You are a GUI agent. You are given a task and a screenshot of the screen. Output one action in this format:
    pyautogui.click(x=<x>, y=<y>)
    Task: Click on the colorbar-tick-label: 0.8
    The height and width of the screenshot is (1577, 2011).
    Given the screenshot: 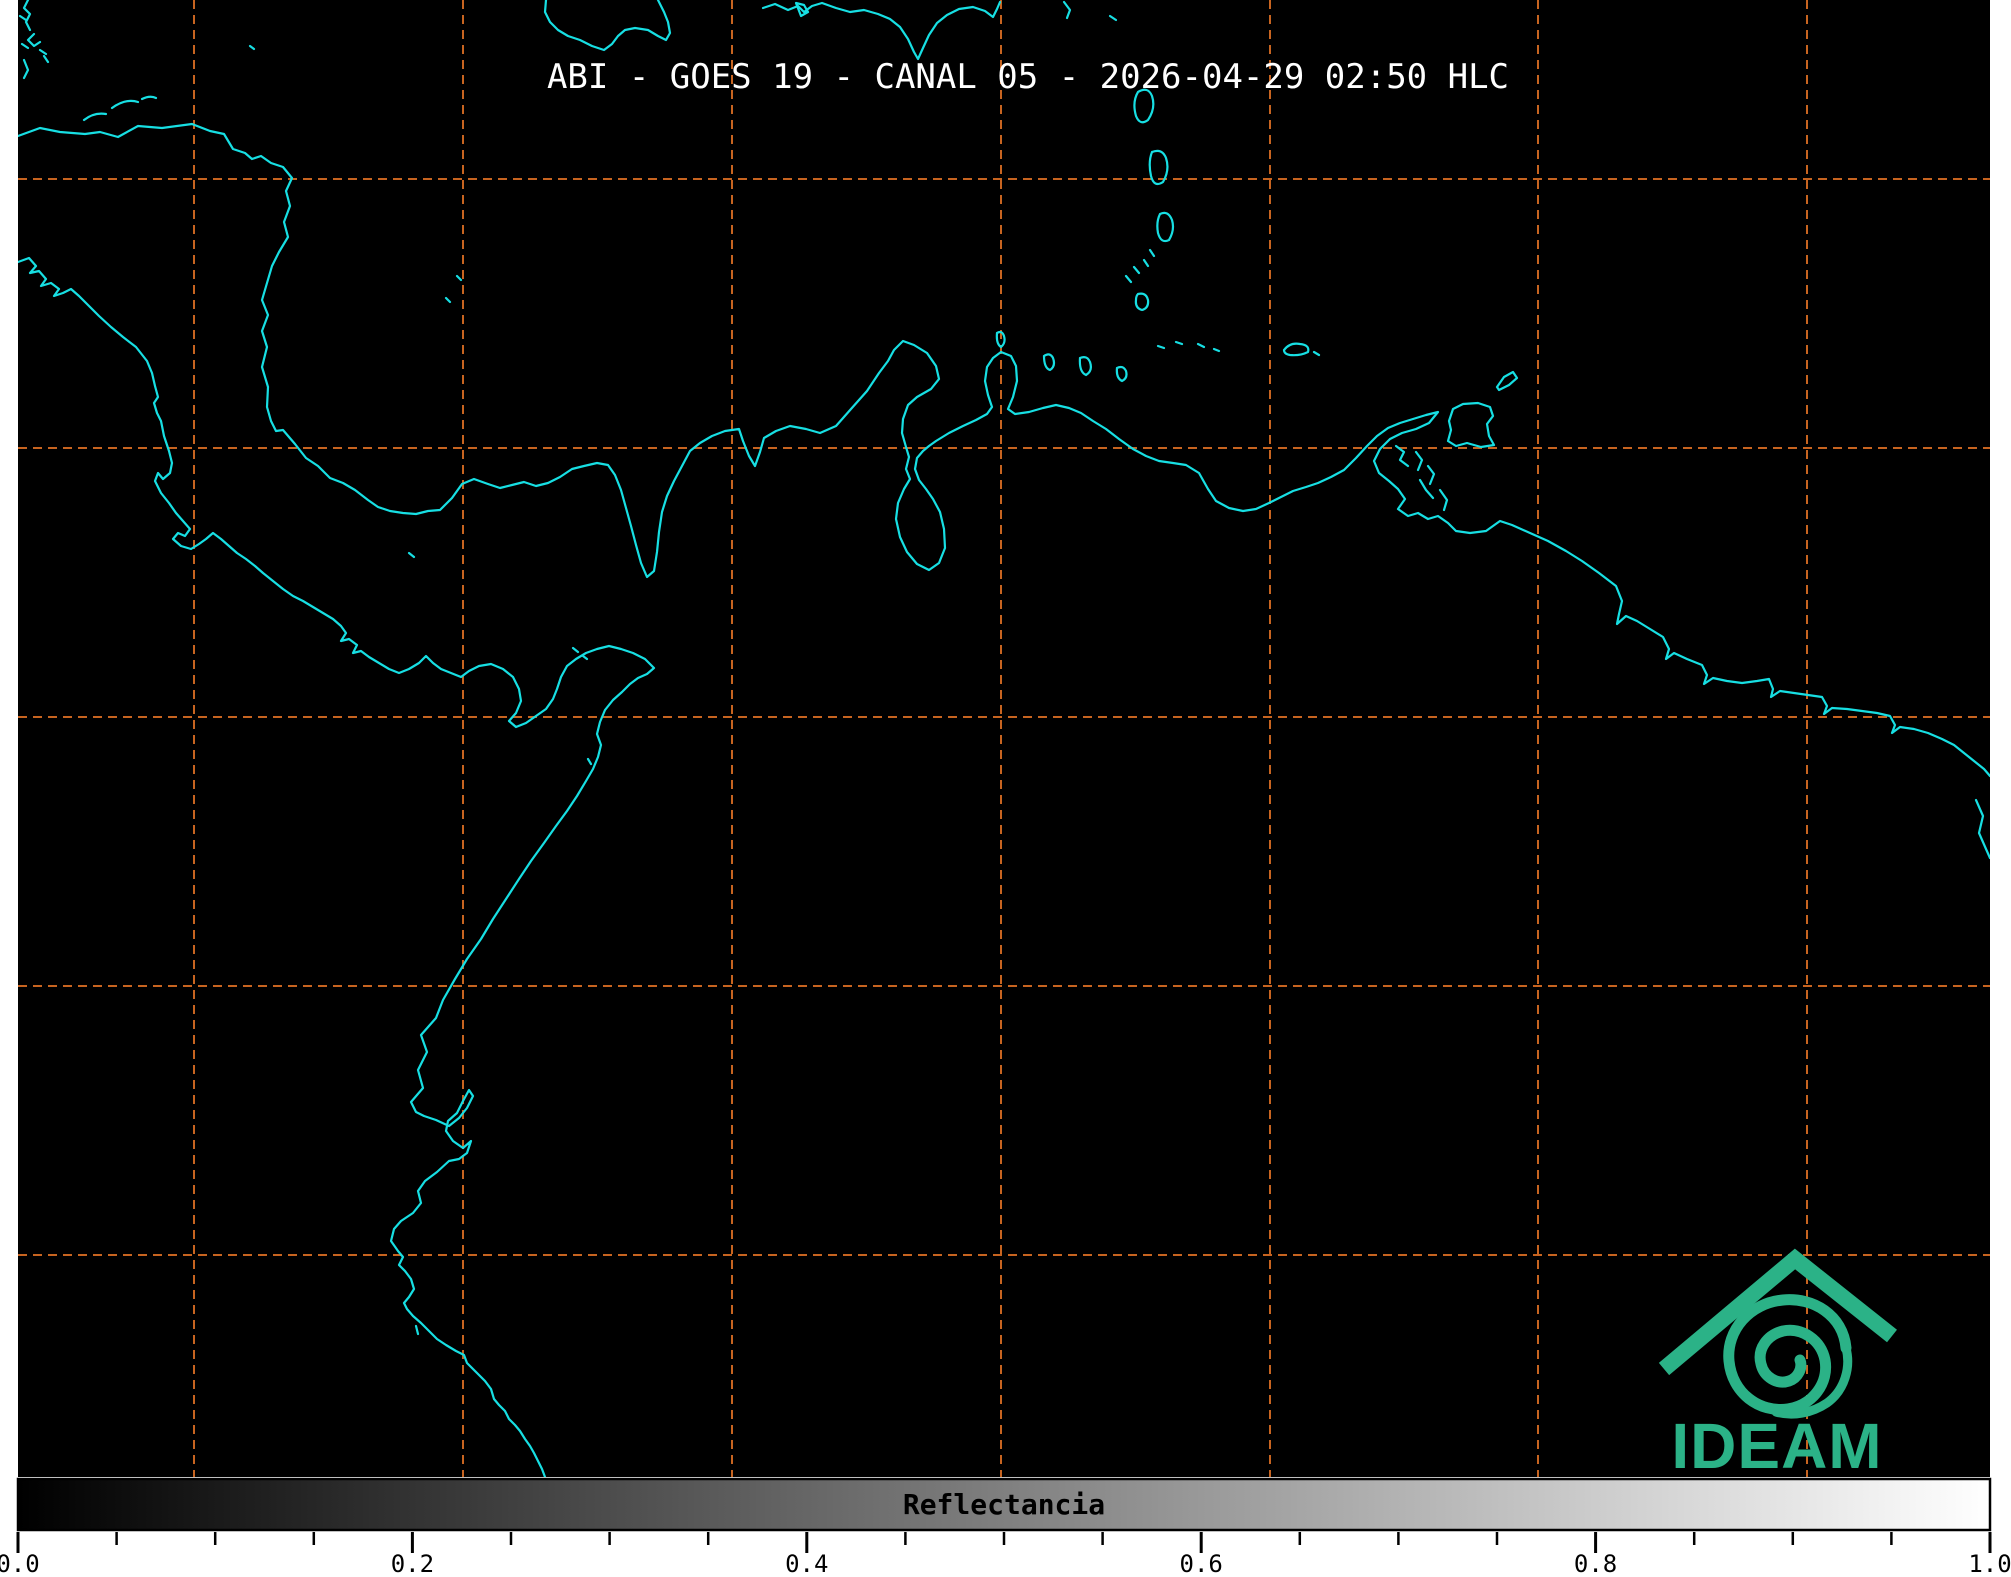 What is the action you would take?
    pyautogui.click(x=1595, y=1563)
    